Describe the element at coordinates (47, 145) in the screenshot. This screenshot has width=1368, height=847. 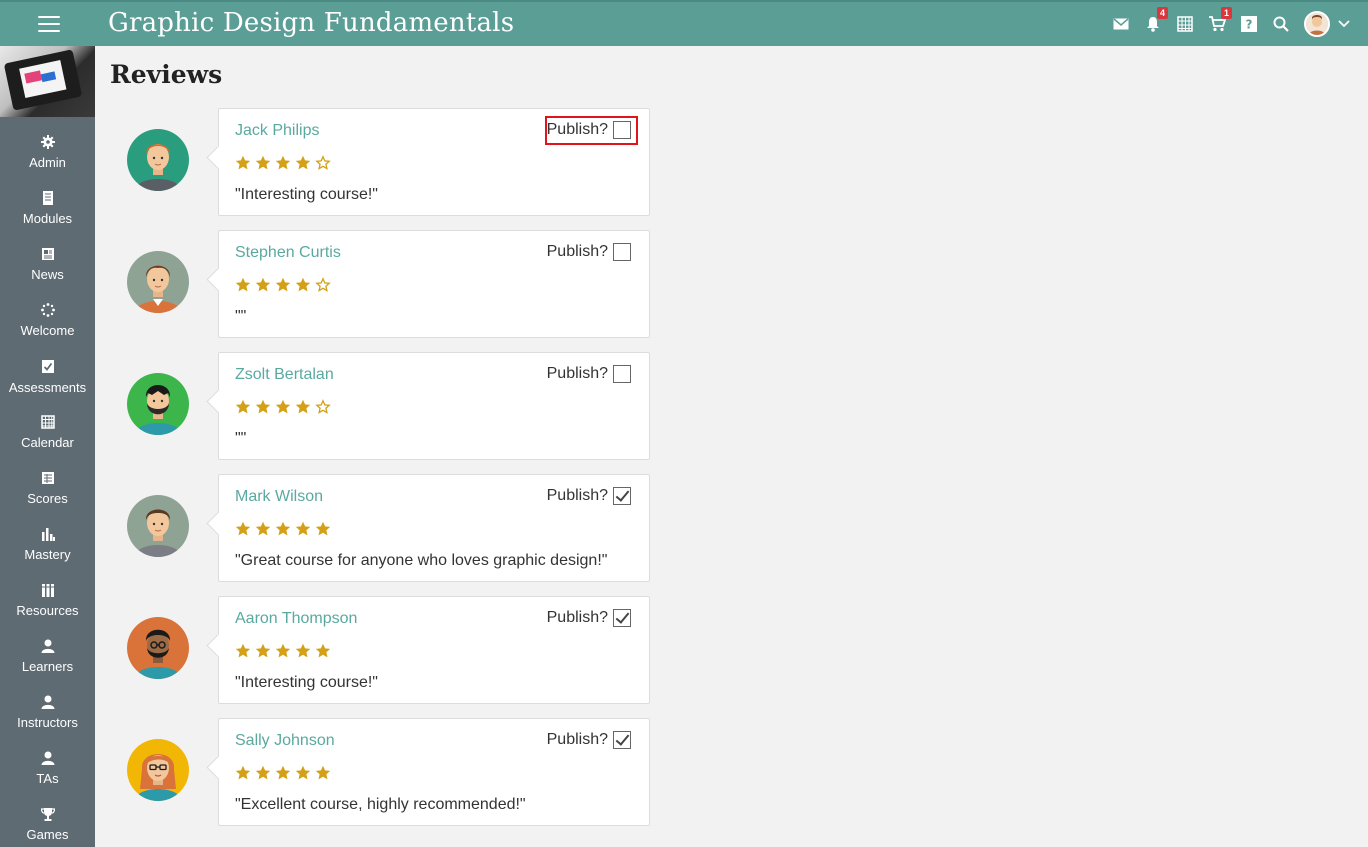
I see `sidebar-item-admin: Admin` at that location.